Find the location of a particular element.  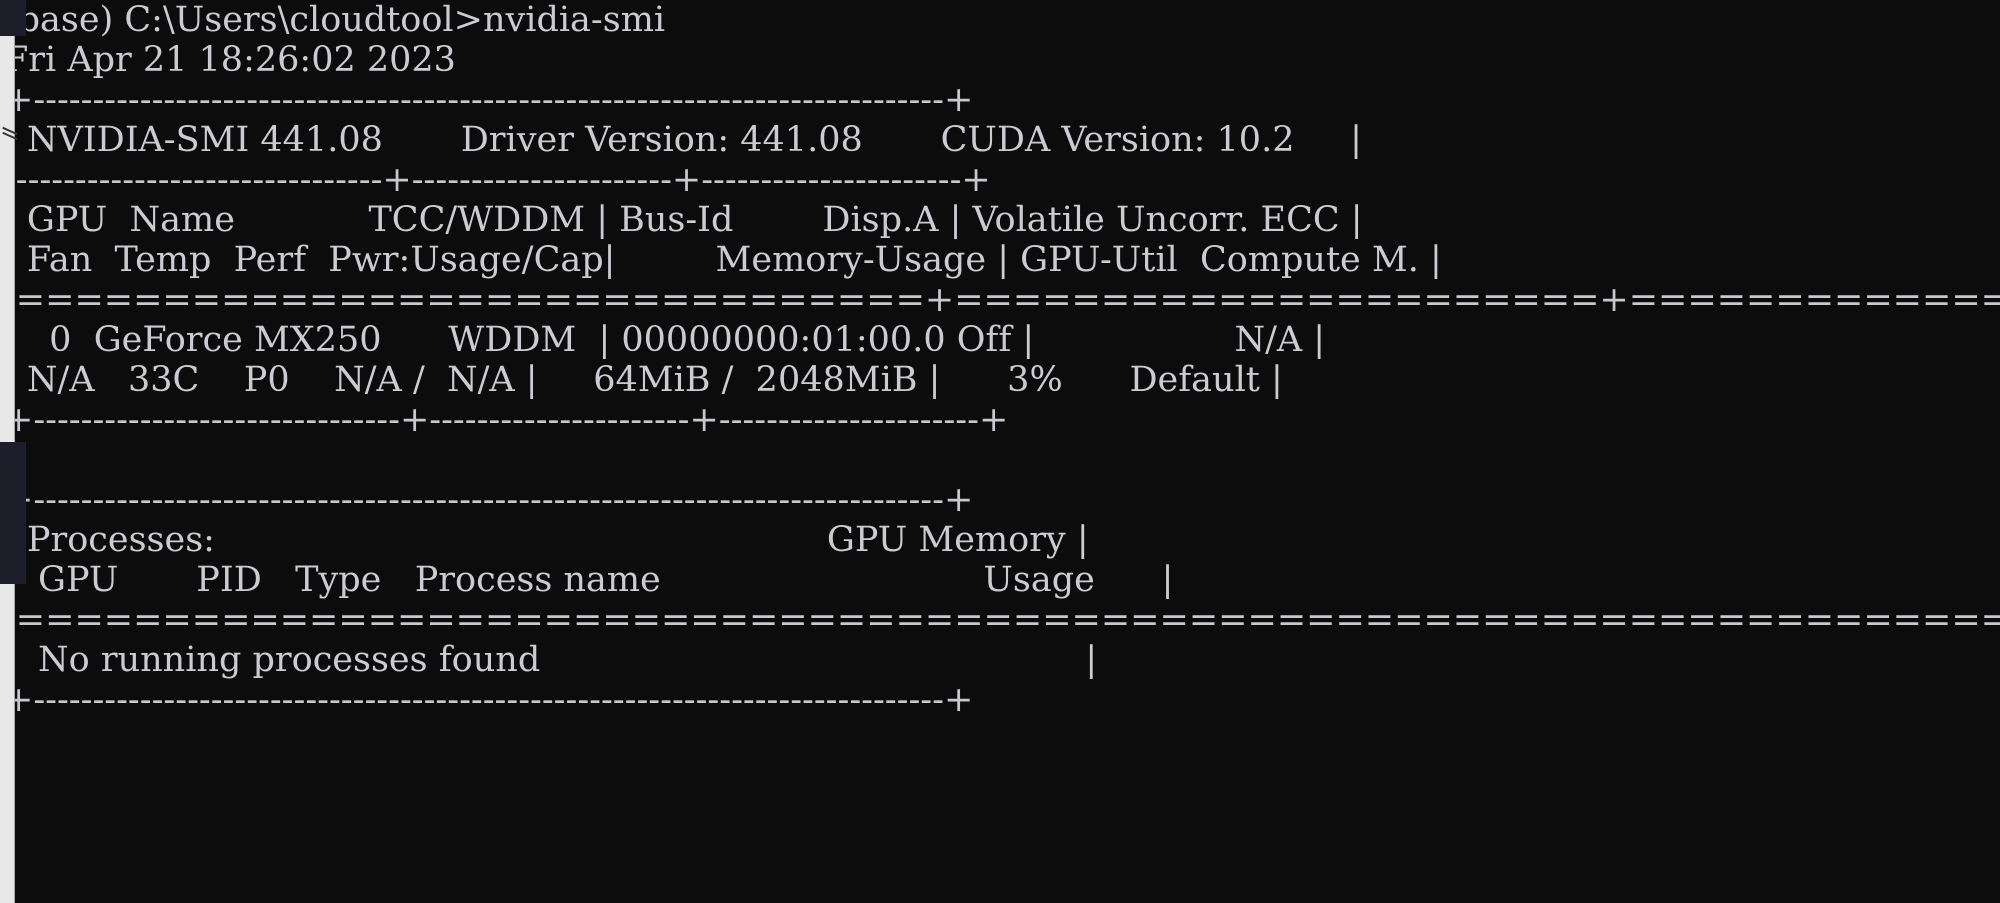

processes-empty-message-line: | No running processes found | is located at coordinates (551, 660).